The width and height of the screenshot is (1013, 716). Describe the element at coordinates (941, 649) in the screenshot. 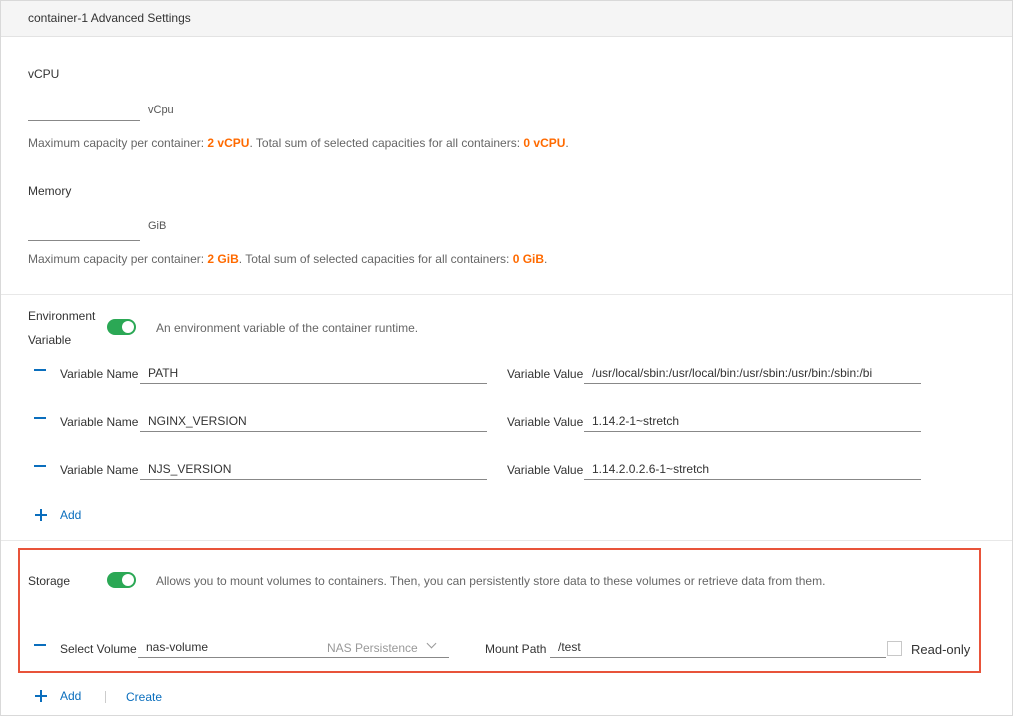

I see `readonly-label: Read-only` at that location.